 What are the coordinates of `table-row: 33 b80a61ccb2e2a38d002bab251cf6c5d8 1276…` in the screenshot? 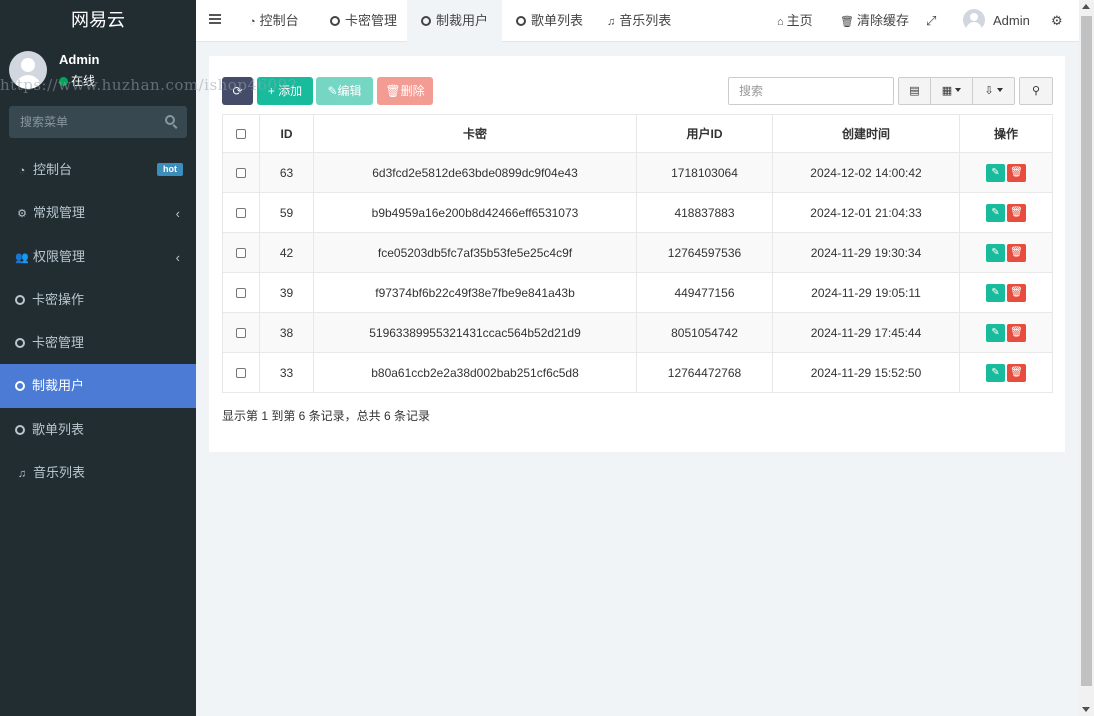 It's located at (637, 372).